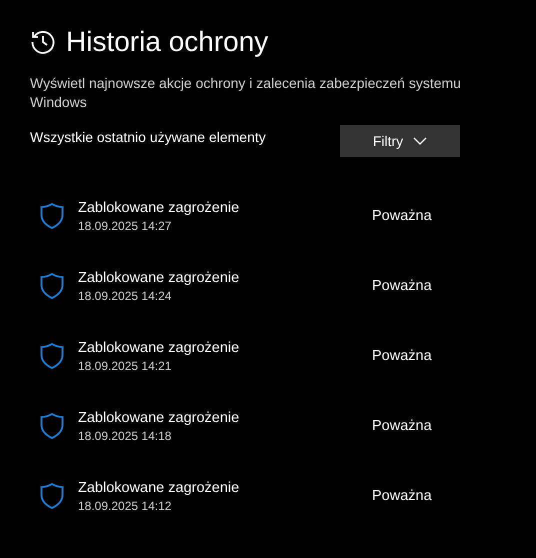  Describe the element at coordinates (43, 42) in the screenshot. I see `history-icon` at that location.